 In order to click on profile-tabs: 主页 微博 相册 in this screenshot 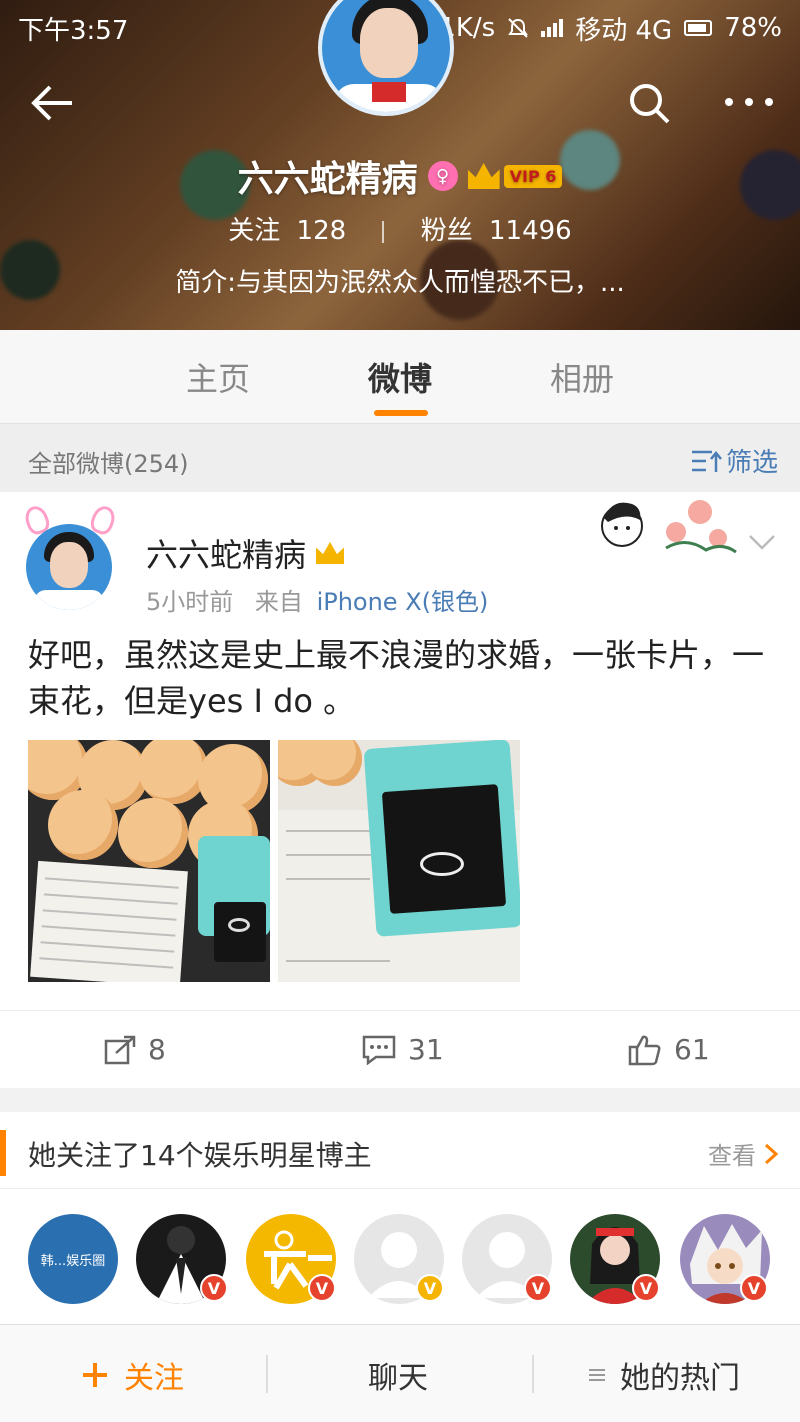, I will do `click(400, 377)`.